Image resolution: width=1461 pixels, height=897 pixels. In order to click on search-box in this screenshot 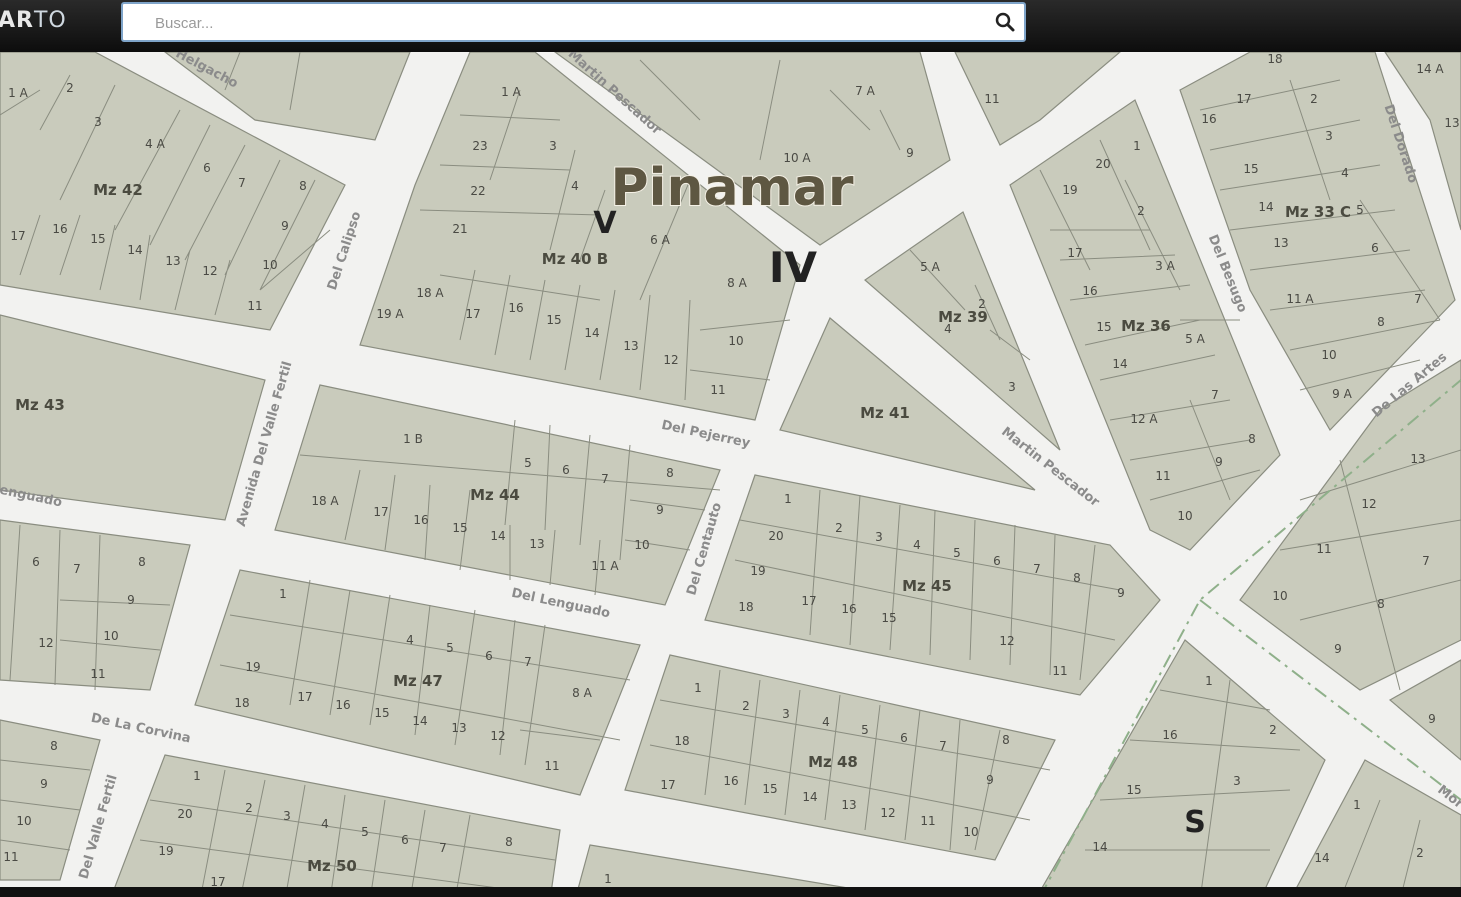, I will do `click(573, 22)`.